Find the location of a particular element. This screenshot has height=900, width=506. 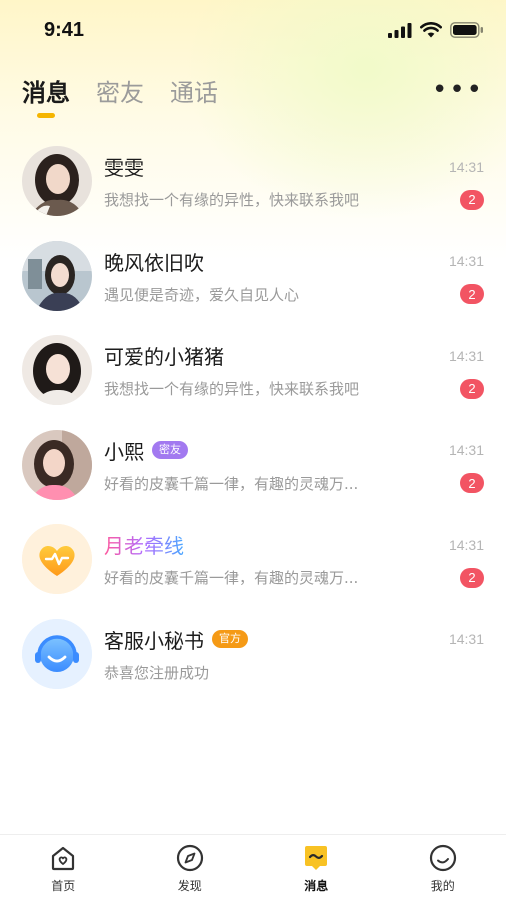

nav-discover-label: 发现 is located at coordinates (189, 886).